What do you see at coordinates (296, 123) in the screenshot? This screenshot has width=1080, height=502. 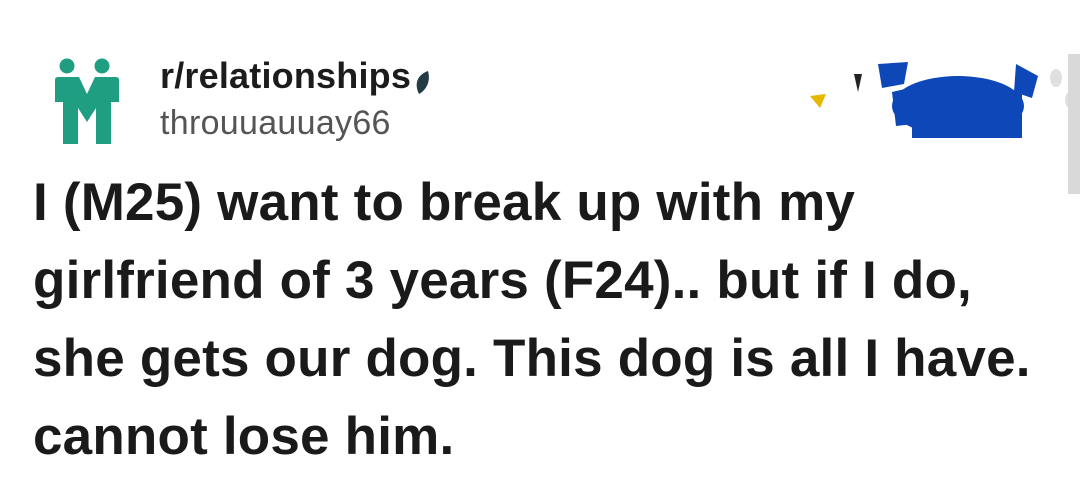 I see `username: throuuauuay66` at bounding box center [296, 123].